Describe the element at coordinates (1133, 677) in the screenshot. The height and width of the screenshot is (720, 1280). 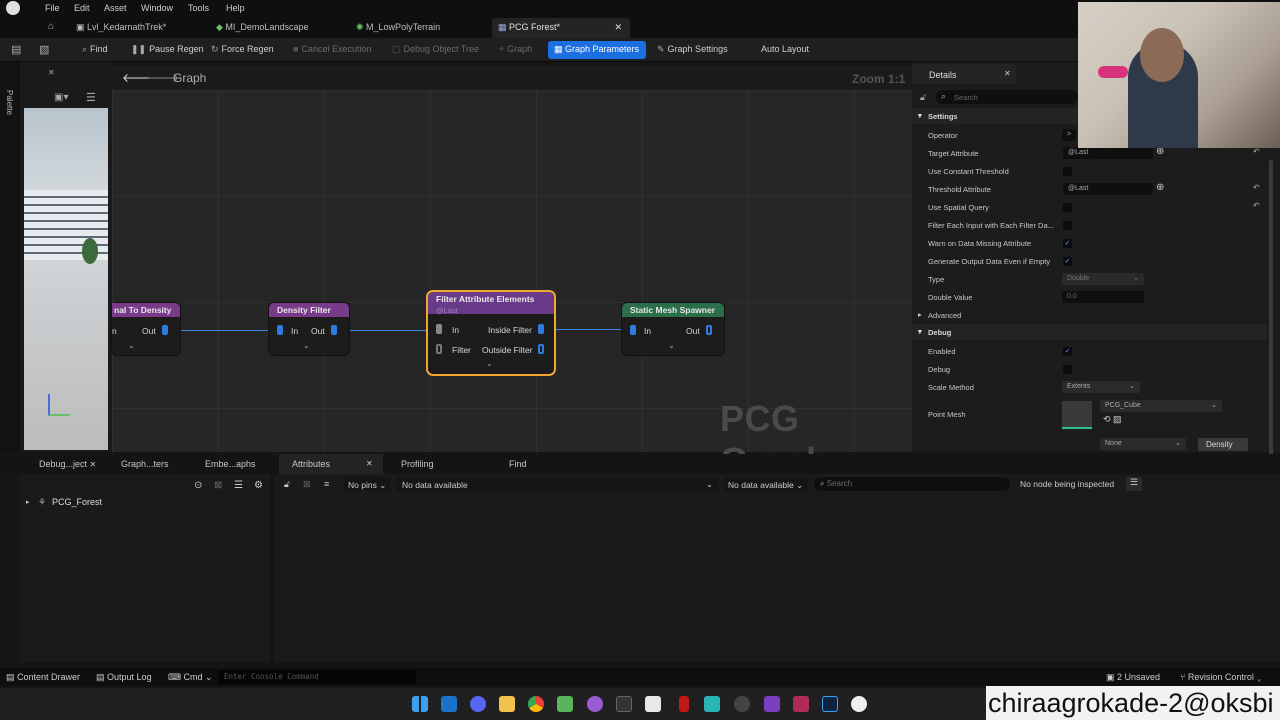
I see `unsaved-button: ▣ 2 Unsaved` at that location.